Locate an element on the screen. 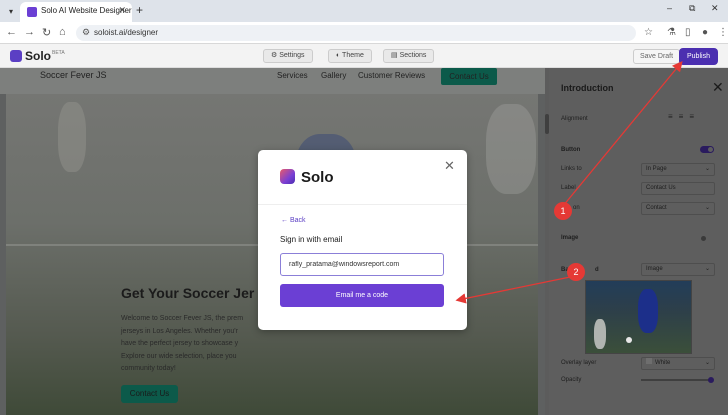 The height and width of the screenshot is (415, 728). back-label: Back is located at coordinates (297, 220).